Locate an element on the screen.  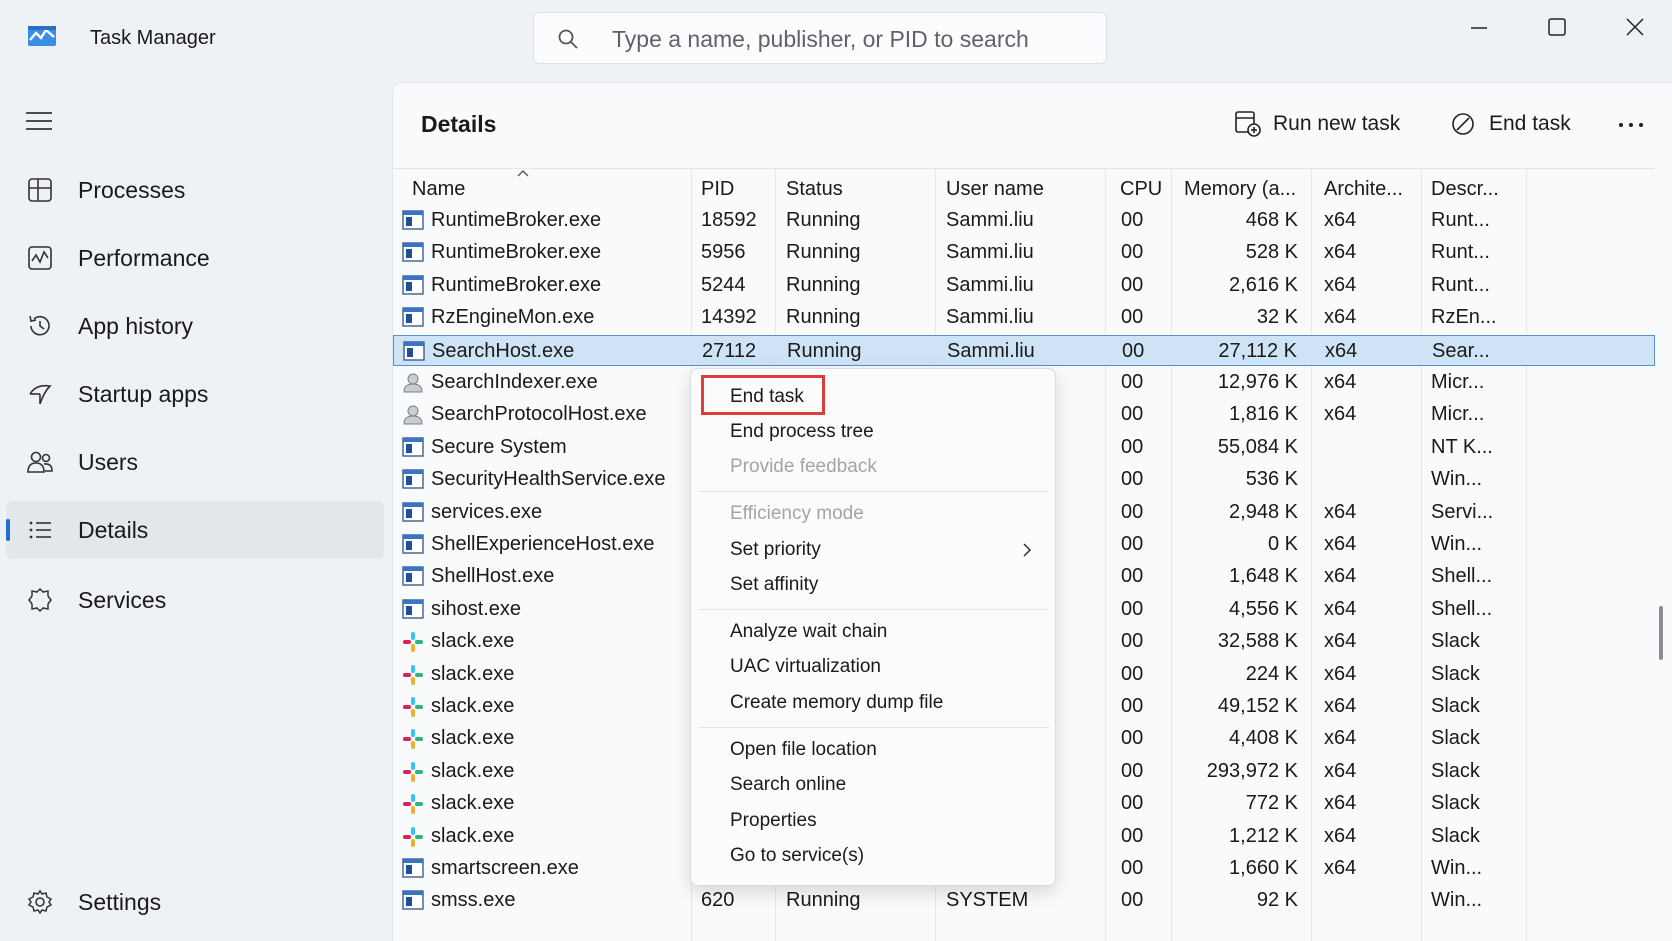
menu-item-uac-virtualization: UAC virtualization is located at coordinates (874, 667).